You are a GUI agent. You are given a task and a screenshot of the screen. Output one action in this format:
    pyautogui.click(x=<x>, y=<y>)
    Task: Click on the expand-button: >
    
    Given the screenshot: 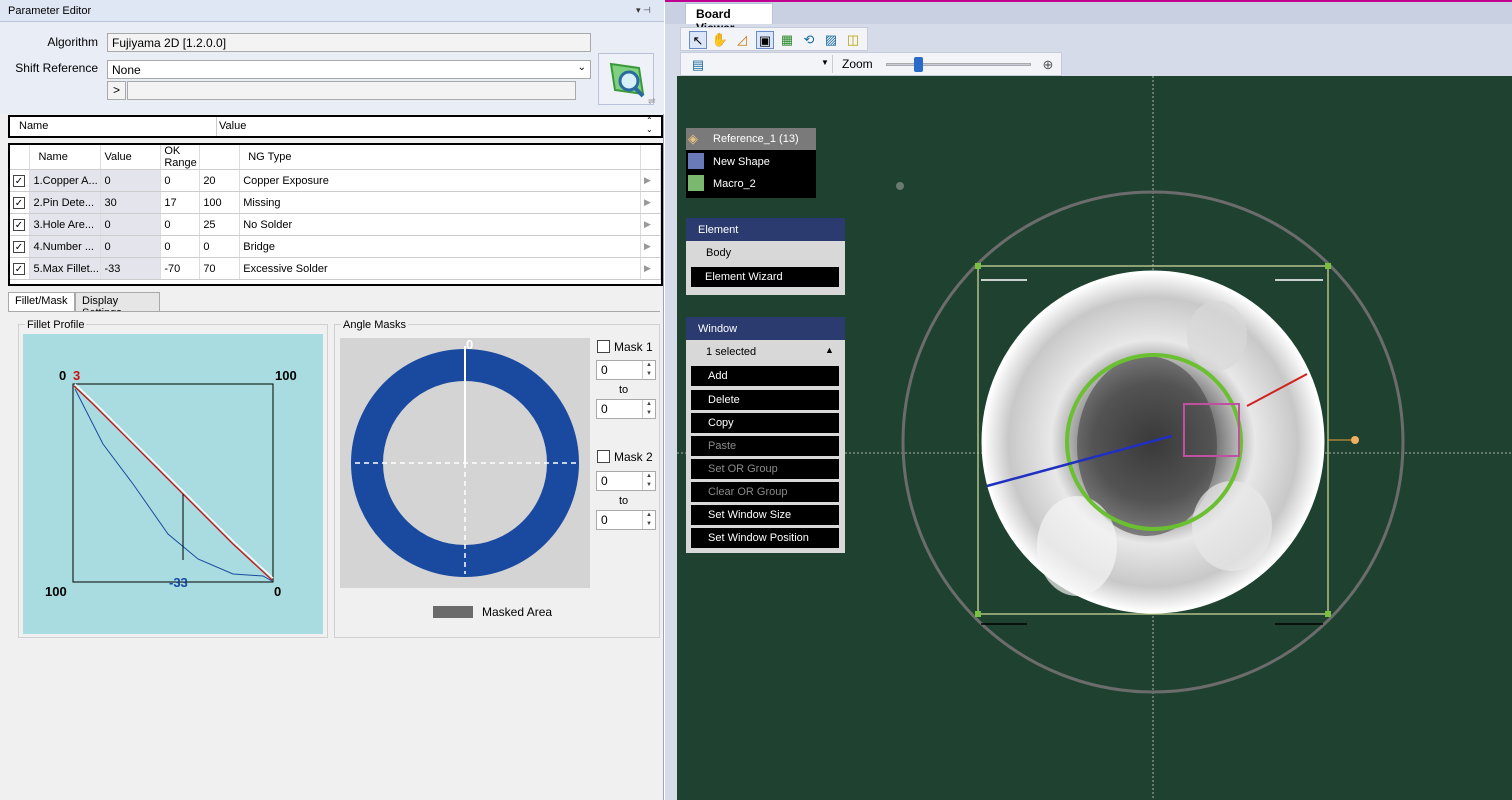 What is the action you would take?
    pyautogui.click(x=116, y=90)
    